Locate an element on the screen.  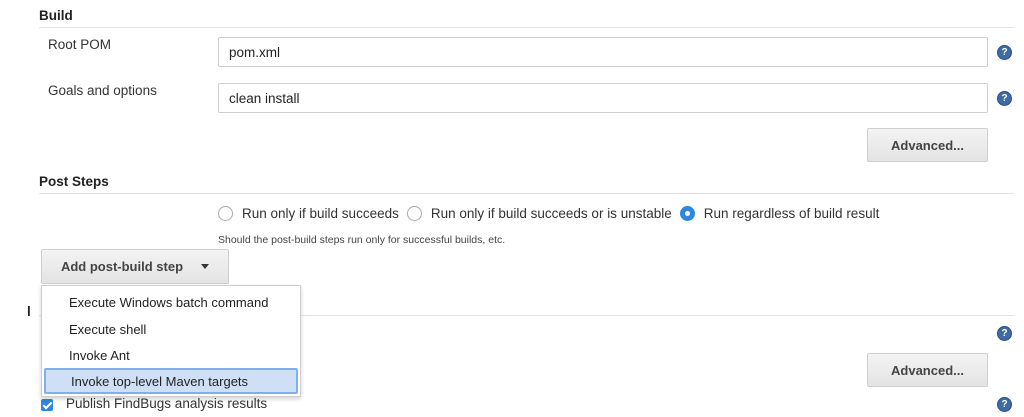
build-section-divider is located at coordinates (526, 27).